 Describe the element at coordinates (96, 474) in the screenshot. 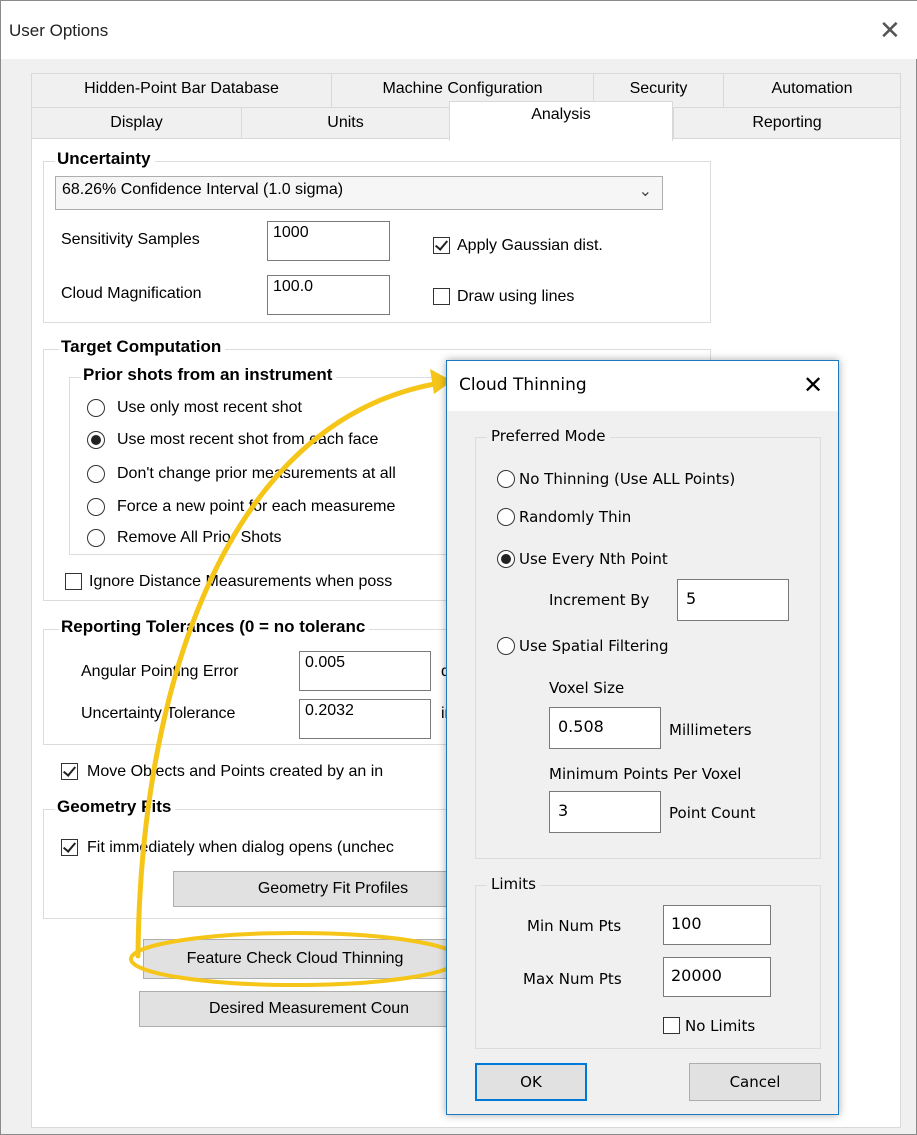

I see `radio-dont-change-prior` at that location.